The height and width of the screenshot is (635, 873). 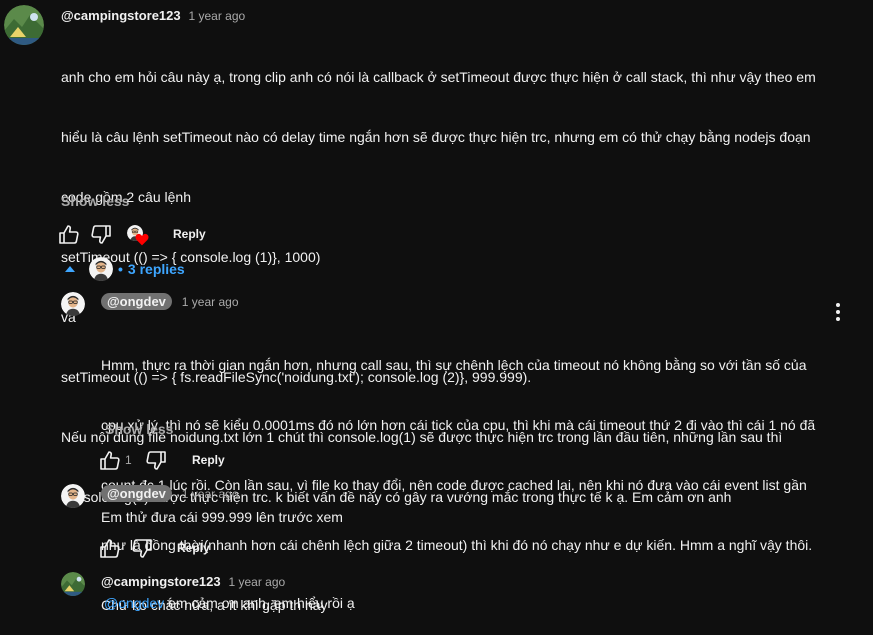 I want to click on comment-author: @campingstore123, so click(x=121, y=15).